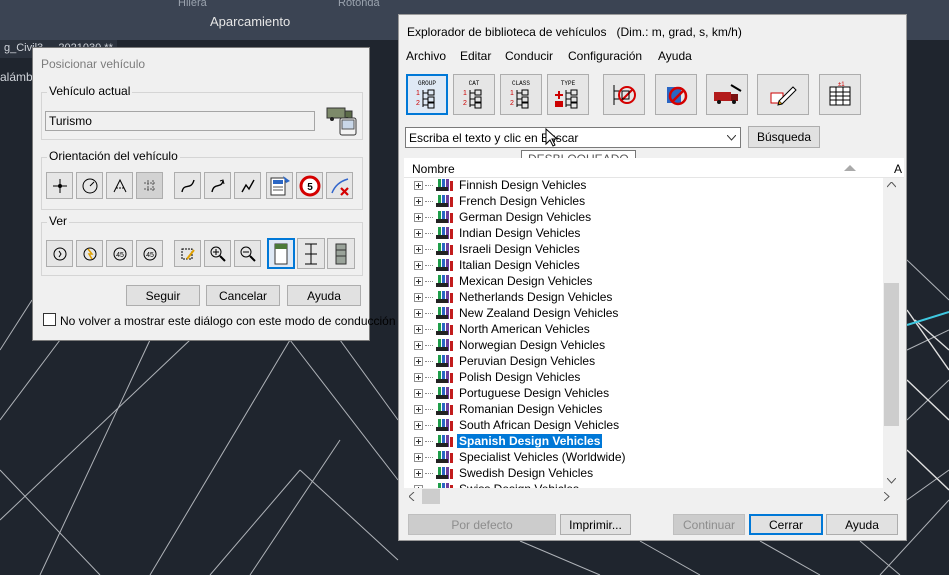 The height and width of the screenshot is (575, 949). What do you see at coordinates (539, 425) in the screenshot?
I see `list-item-label: South African Design Vehicles` at bounding box center [539, 425].